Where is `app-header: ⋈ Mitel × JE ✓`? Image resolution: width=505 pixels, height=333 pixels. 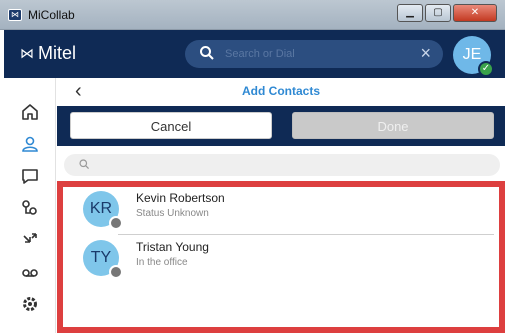
app-header: ⋈ Mitel × JE ✓ is located at coordinates (254, 54).